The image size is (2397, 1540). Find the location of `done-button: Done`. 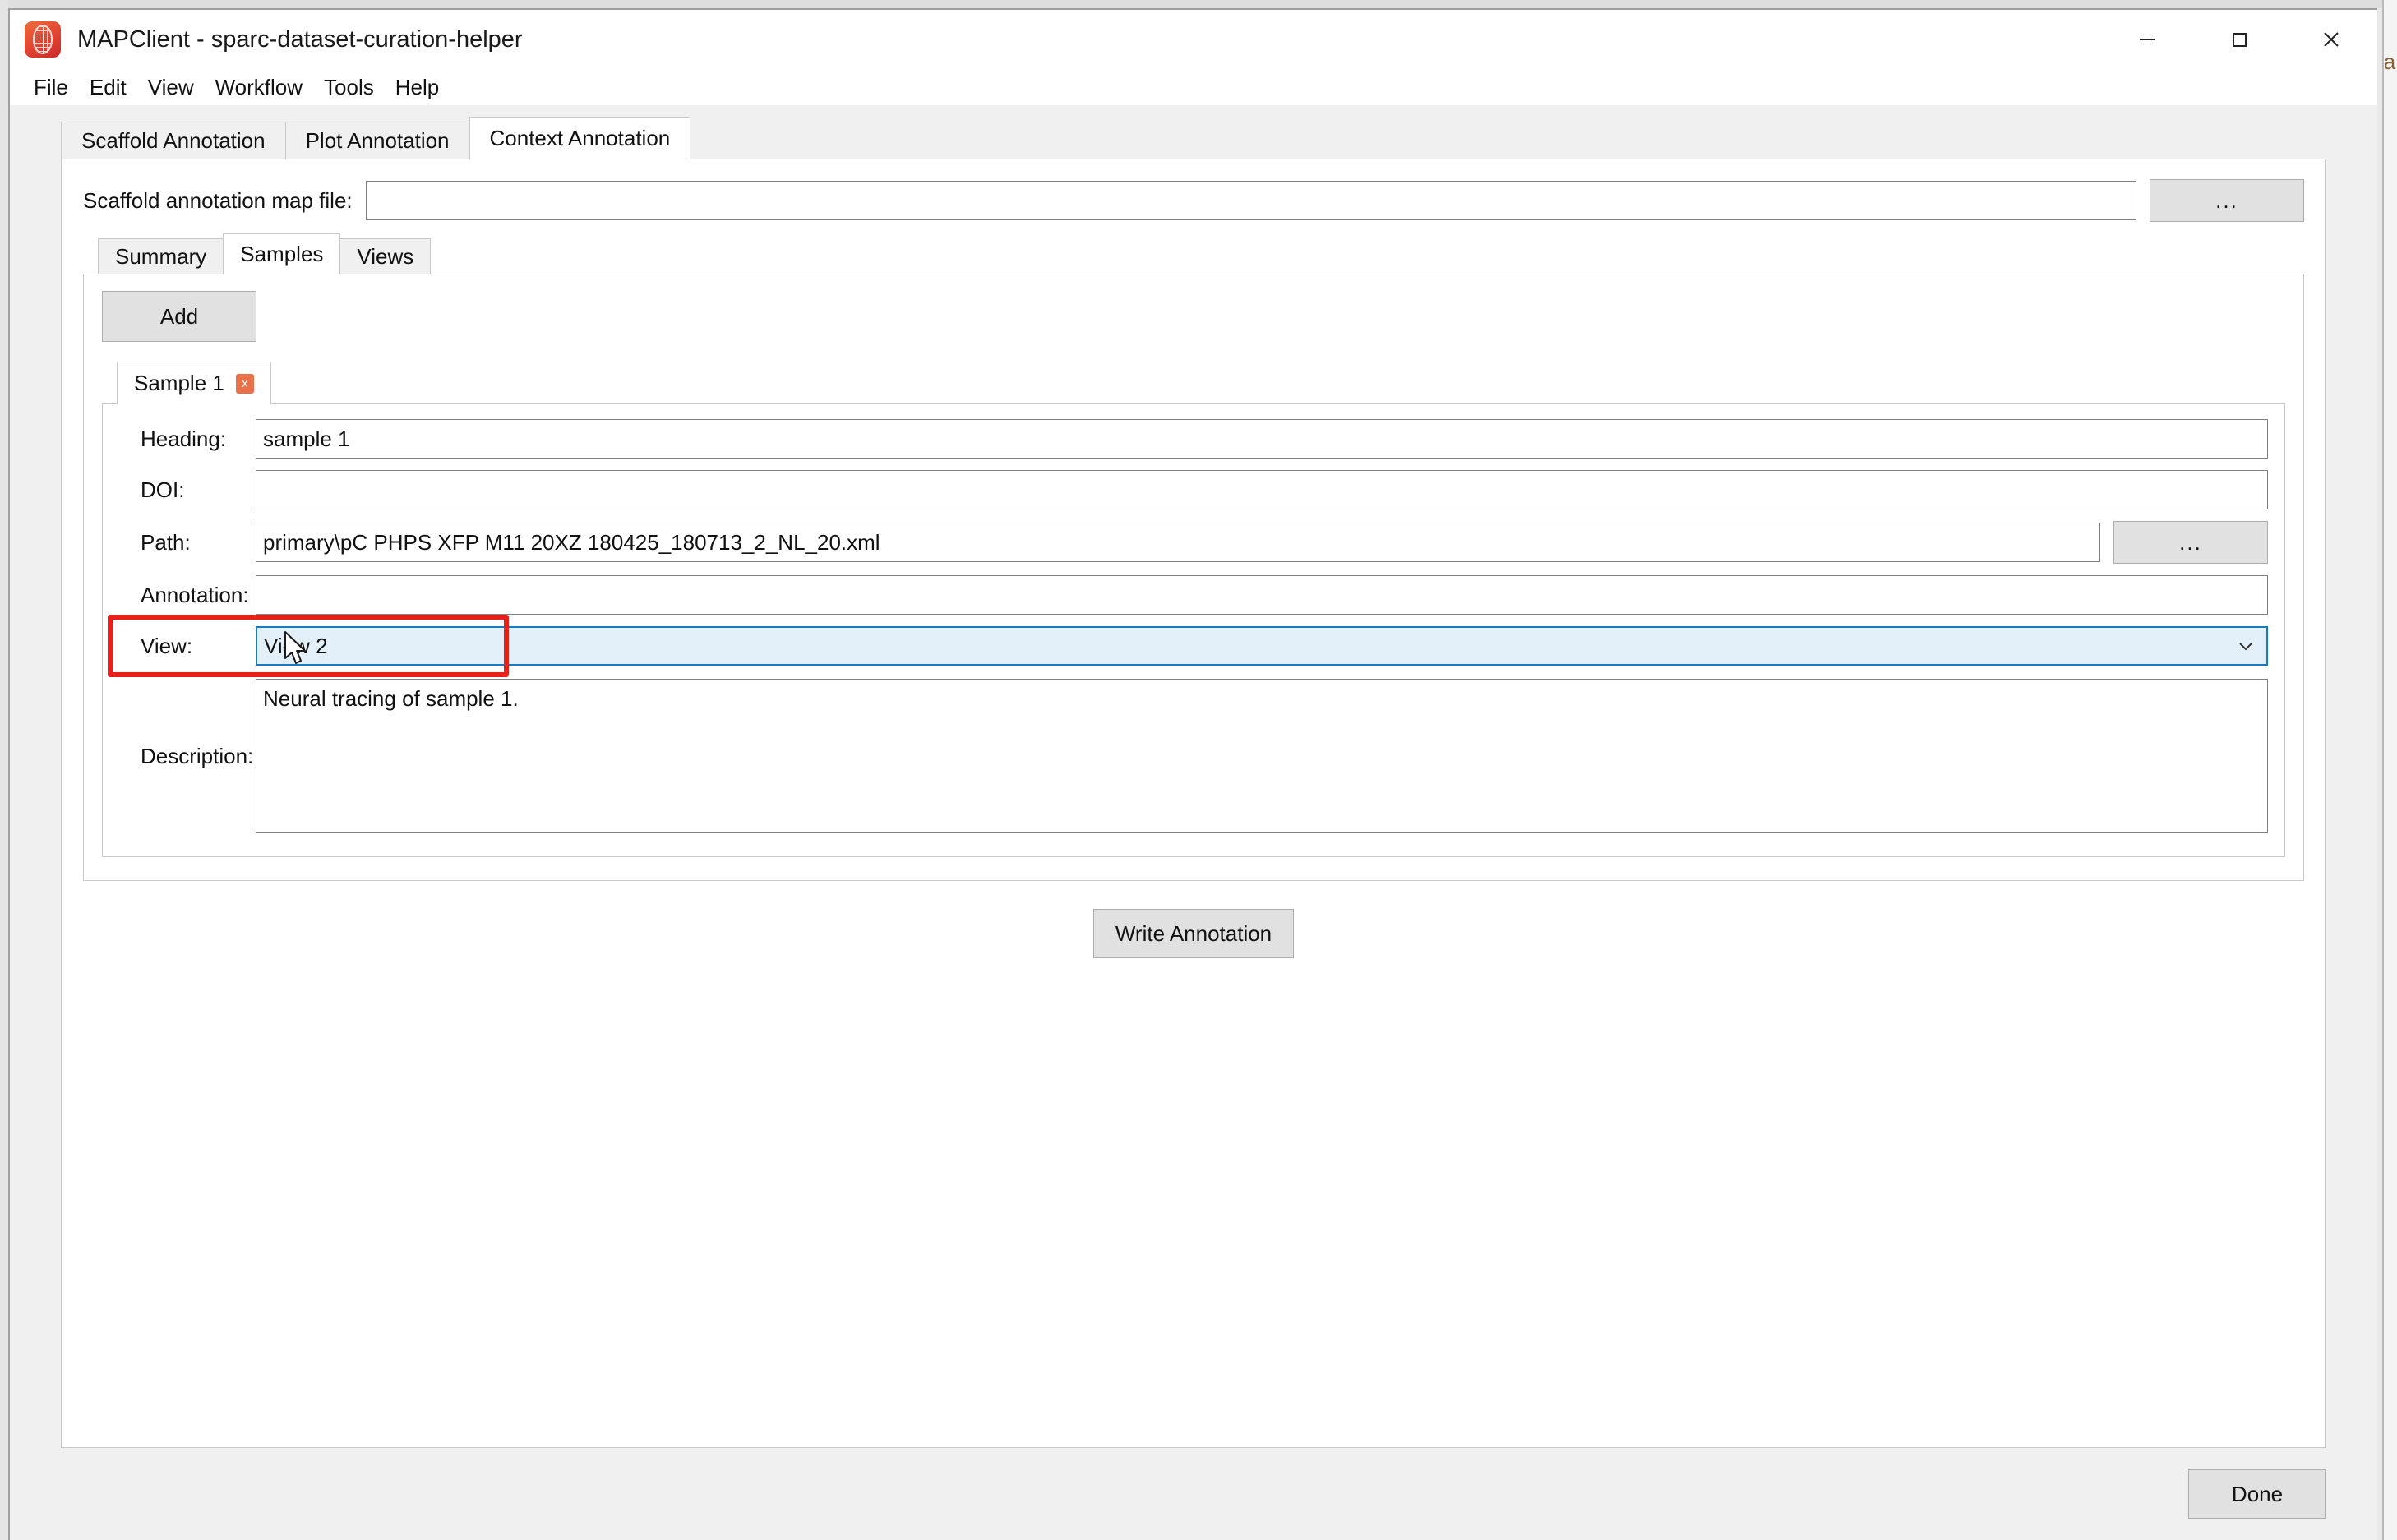

done-button: Done is located at coordinates (2257, 1494).